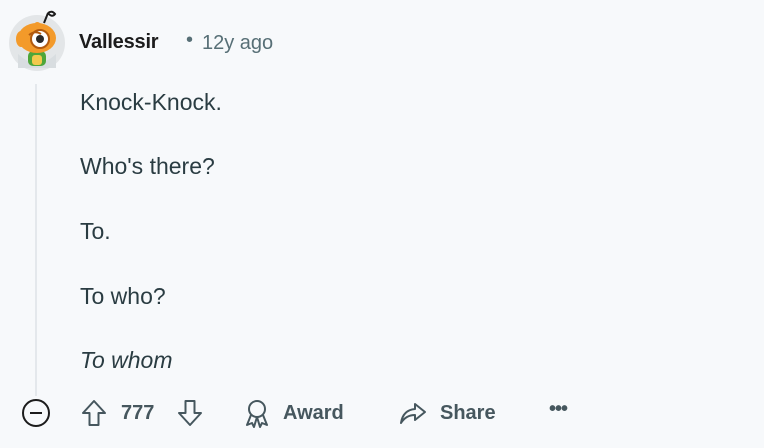 The width and height of the screenshot is (764, 448). What do you see at coordinates (119, 42) in the screenshot?
I see `author-username: Vallessir` at bounding box center [119, 42].